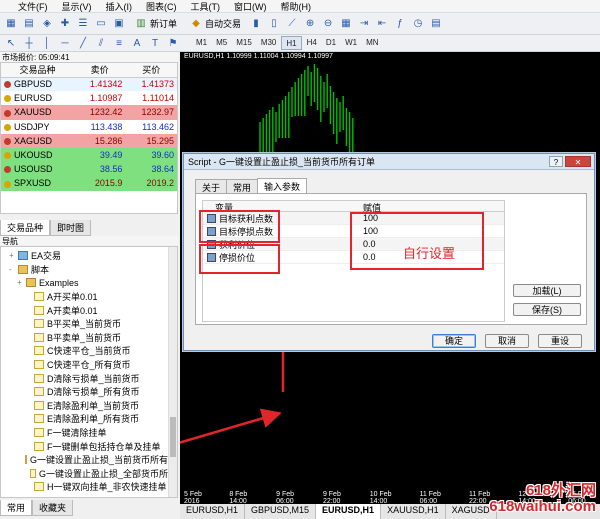 Image resolution: width=600 pixels, height=519 pixels. What do you see at coordinates (47, 24) in the screenshot?
I see `market-watch-icon: ◈` at bounding box center [47, 24].